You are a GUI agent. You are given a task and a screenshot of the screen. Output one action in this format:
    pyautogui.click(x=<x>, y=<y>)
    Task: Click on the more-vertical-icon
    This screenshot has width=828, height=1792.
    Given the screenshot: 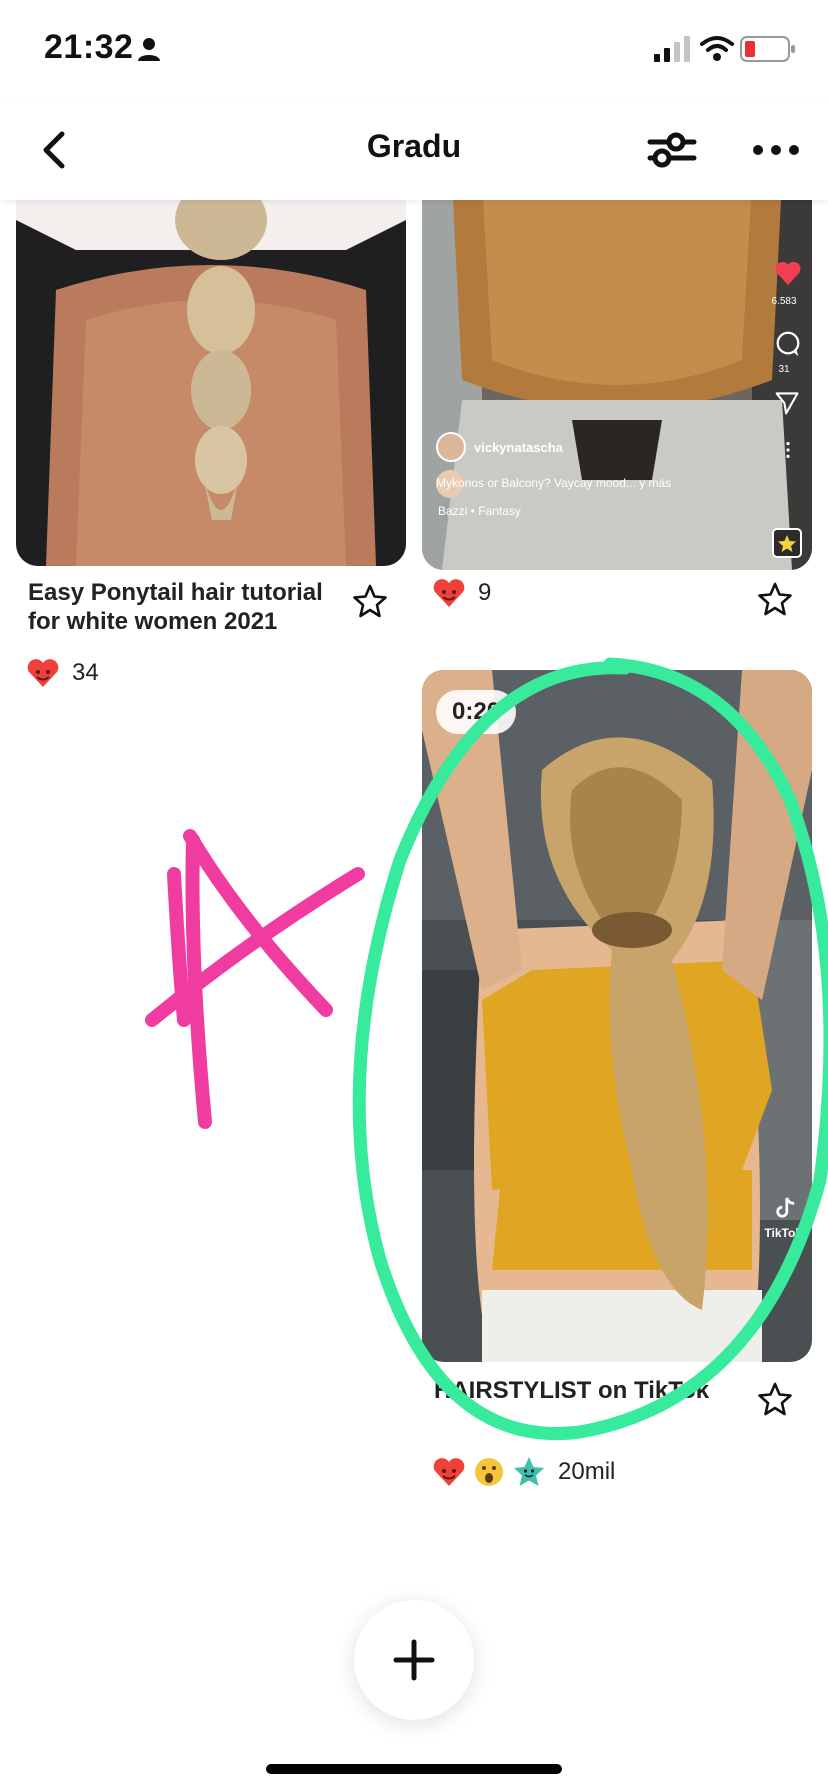 What is the action you would take?
    pyautogui.click(x=788, y=450)
    